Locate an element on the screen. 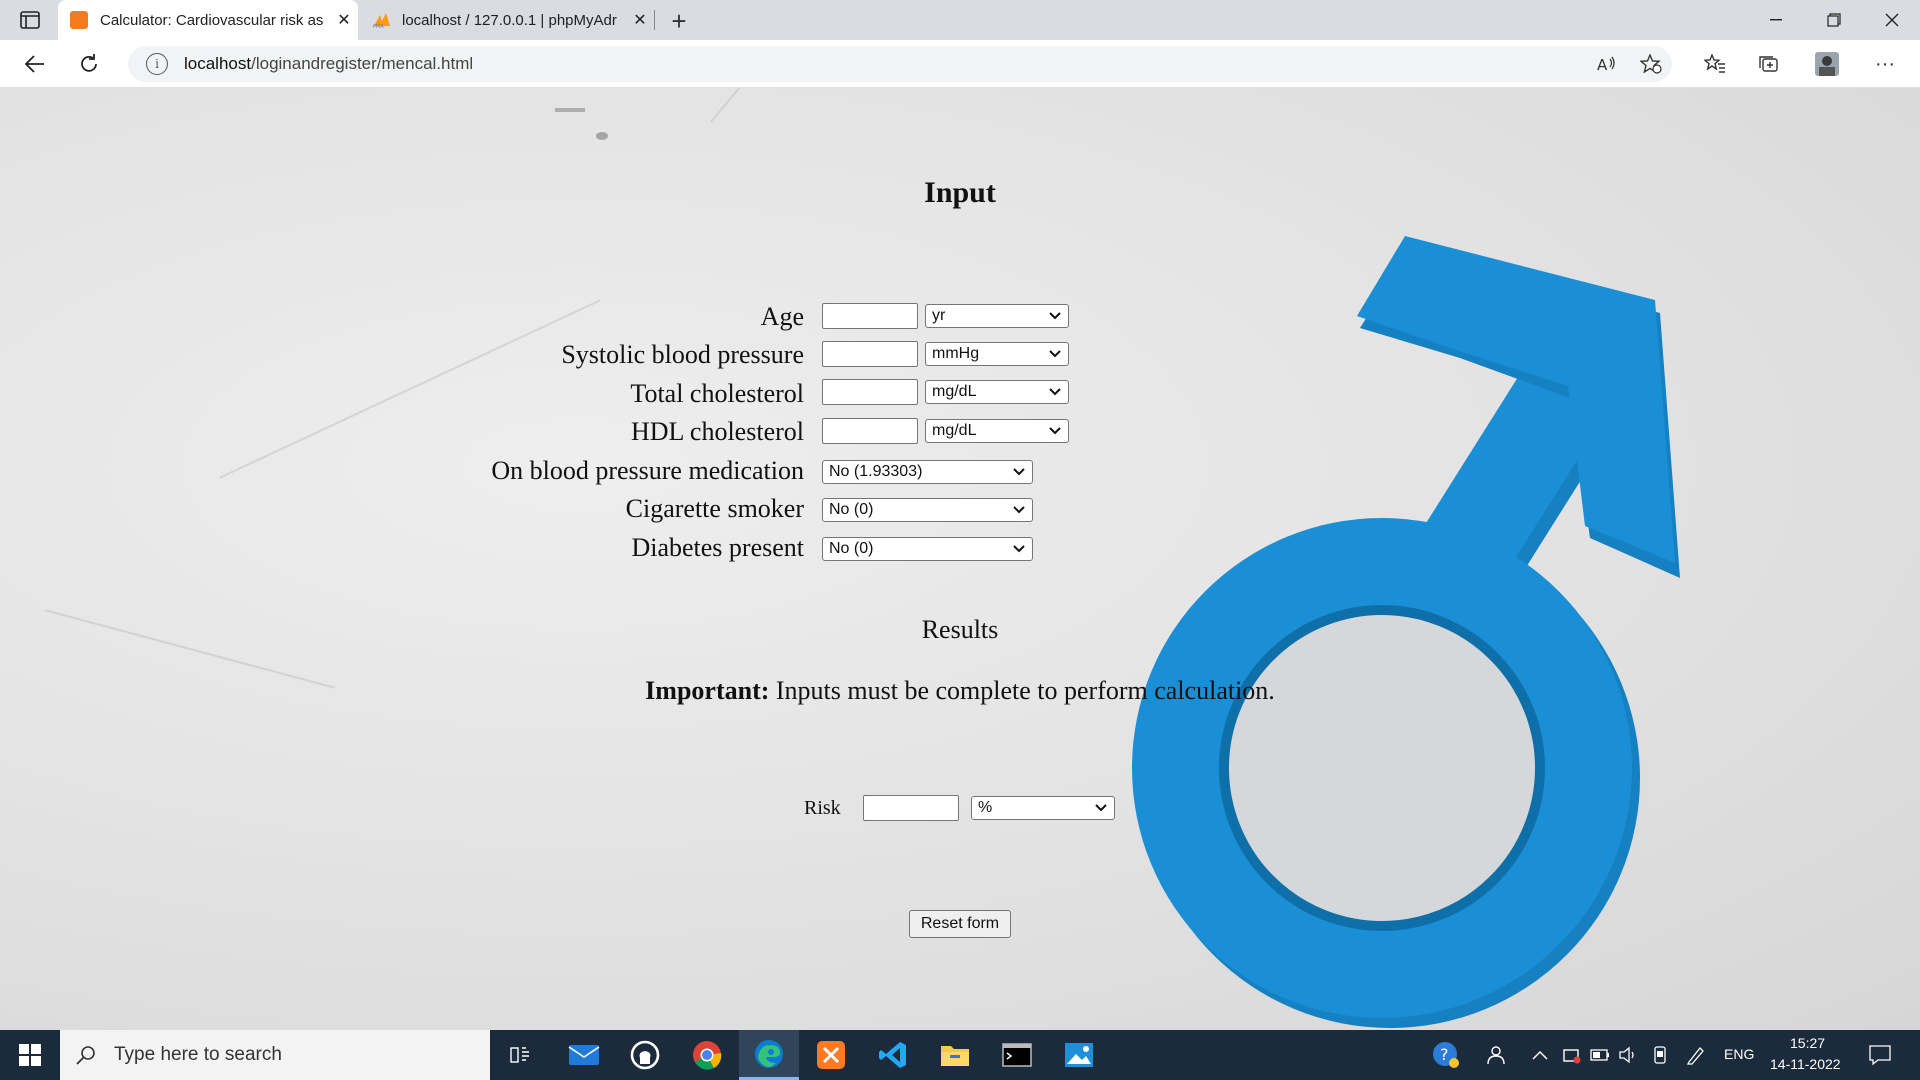  vscode-icon is located at coordinates (893, 1055).